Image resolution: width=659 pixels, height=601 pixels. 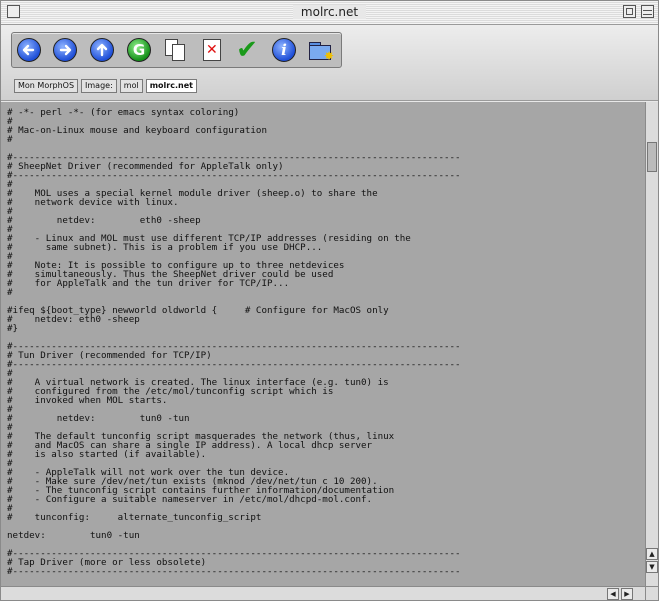 What do you see at coordinates (131, 86) in the screenshot?
I see `breadcrumb-item-mol: mol` at bounding box center [131, 86].